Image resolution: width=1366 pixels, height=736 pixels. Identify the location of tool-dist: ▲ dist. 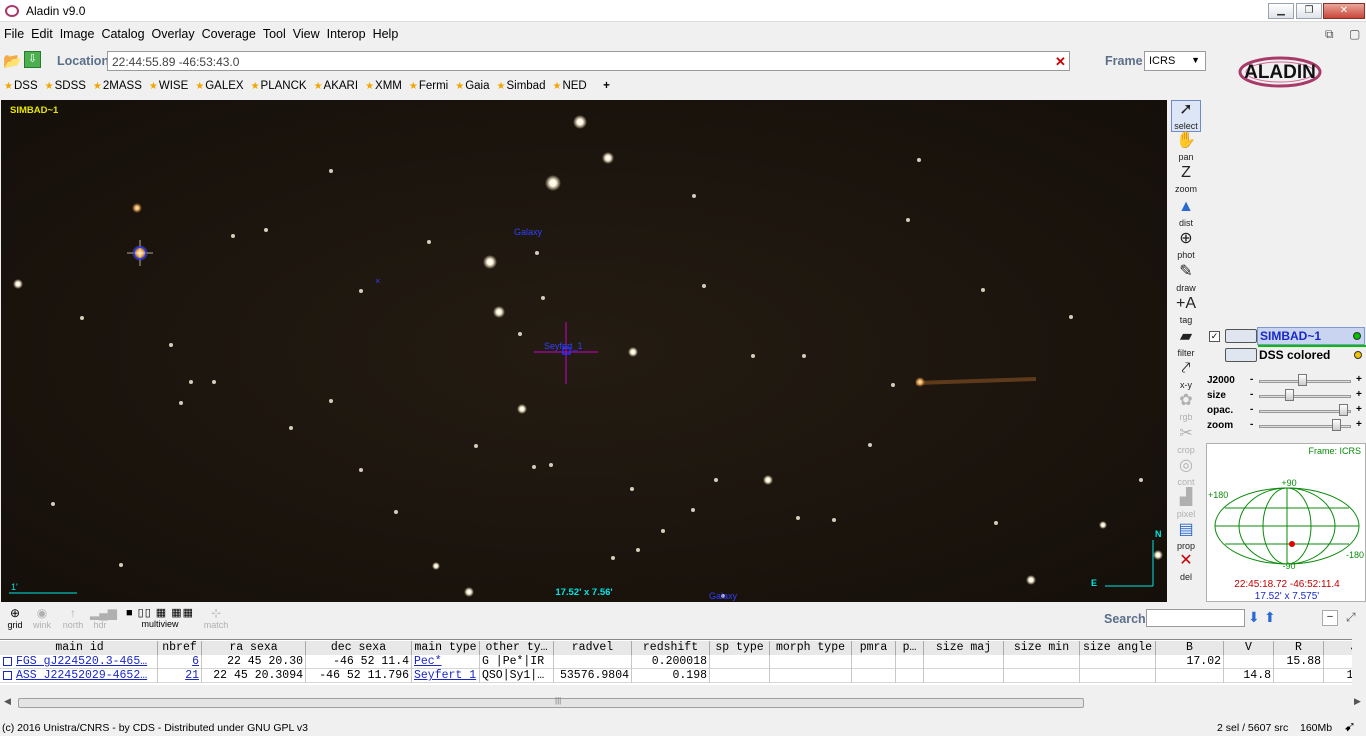
(1186, 214).